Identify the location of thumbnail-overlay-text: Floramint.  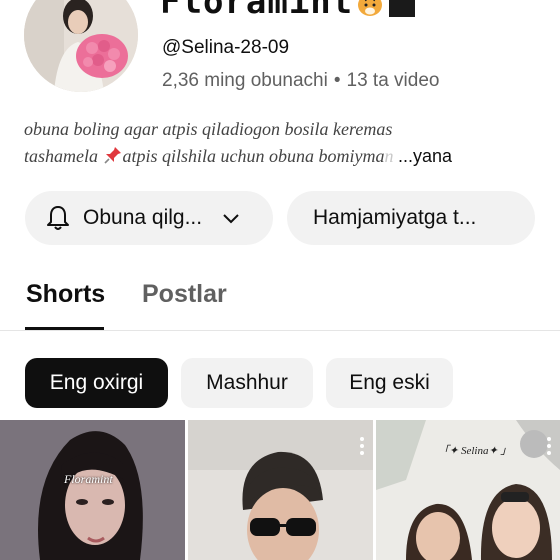
(88, 479).